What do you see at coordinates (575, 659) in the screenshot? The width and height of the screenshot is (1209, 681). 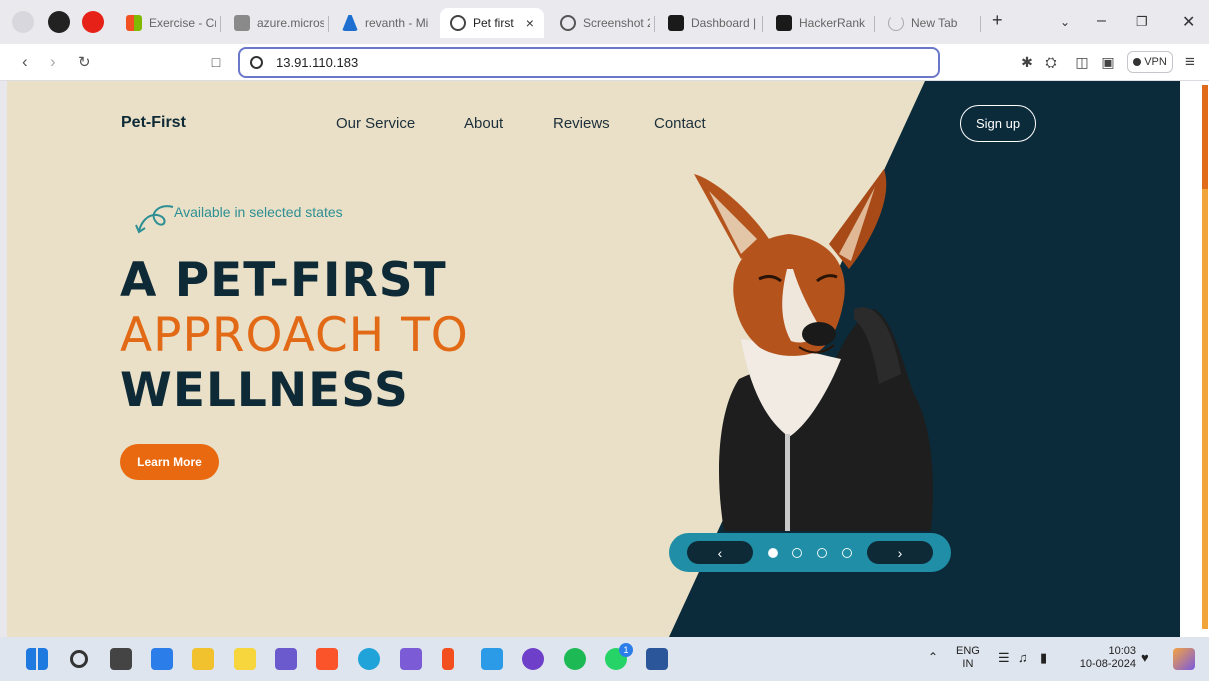 I see `spotify-icon` at bounding box center [575, 659].